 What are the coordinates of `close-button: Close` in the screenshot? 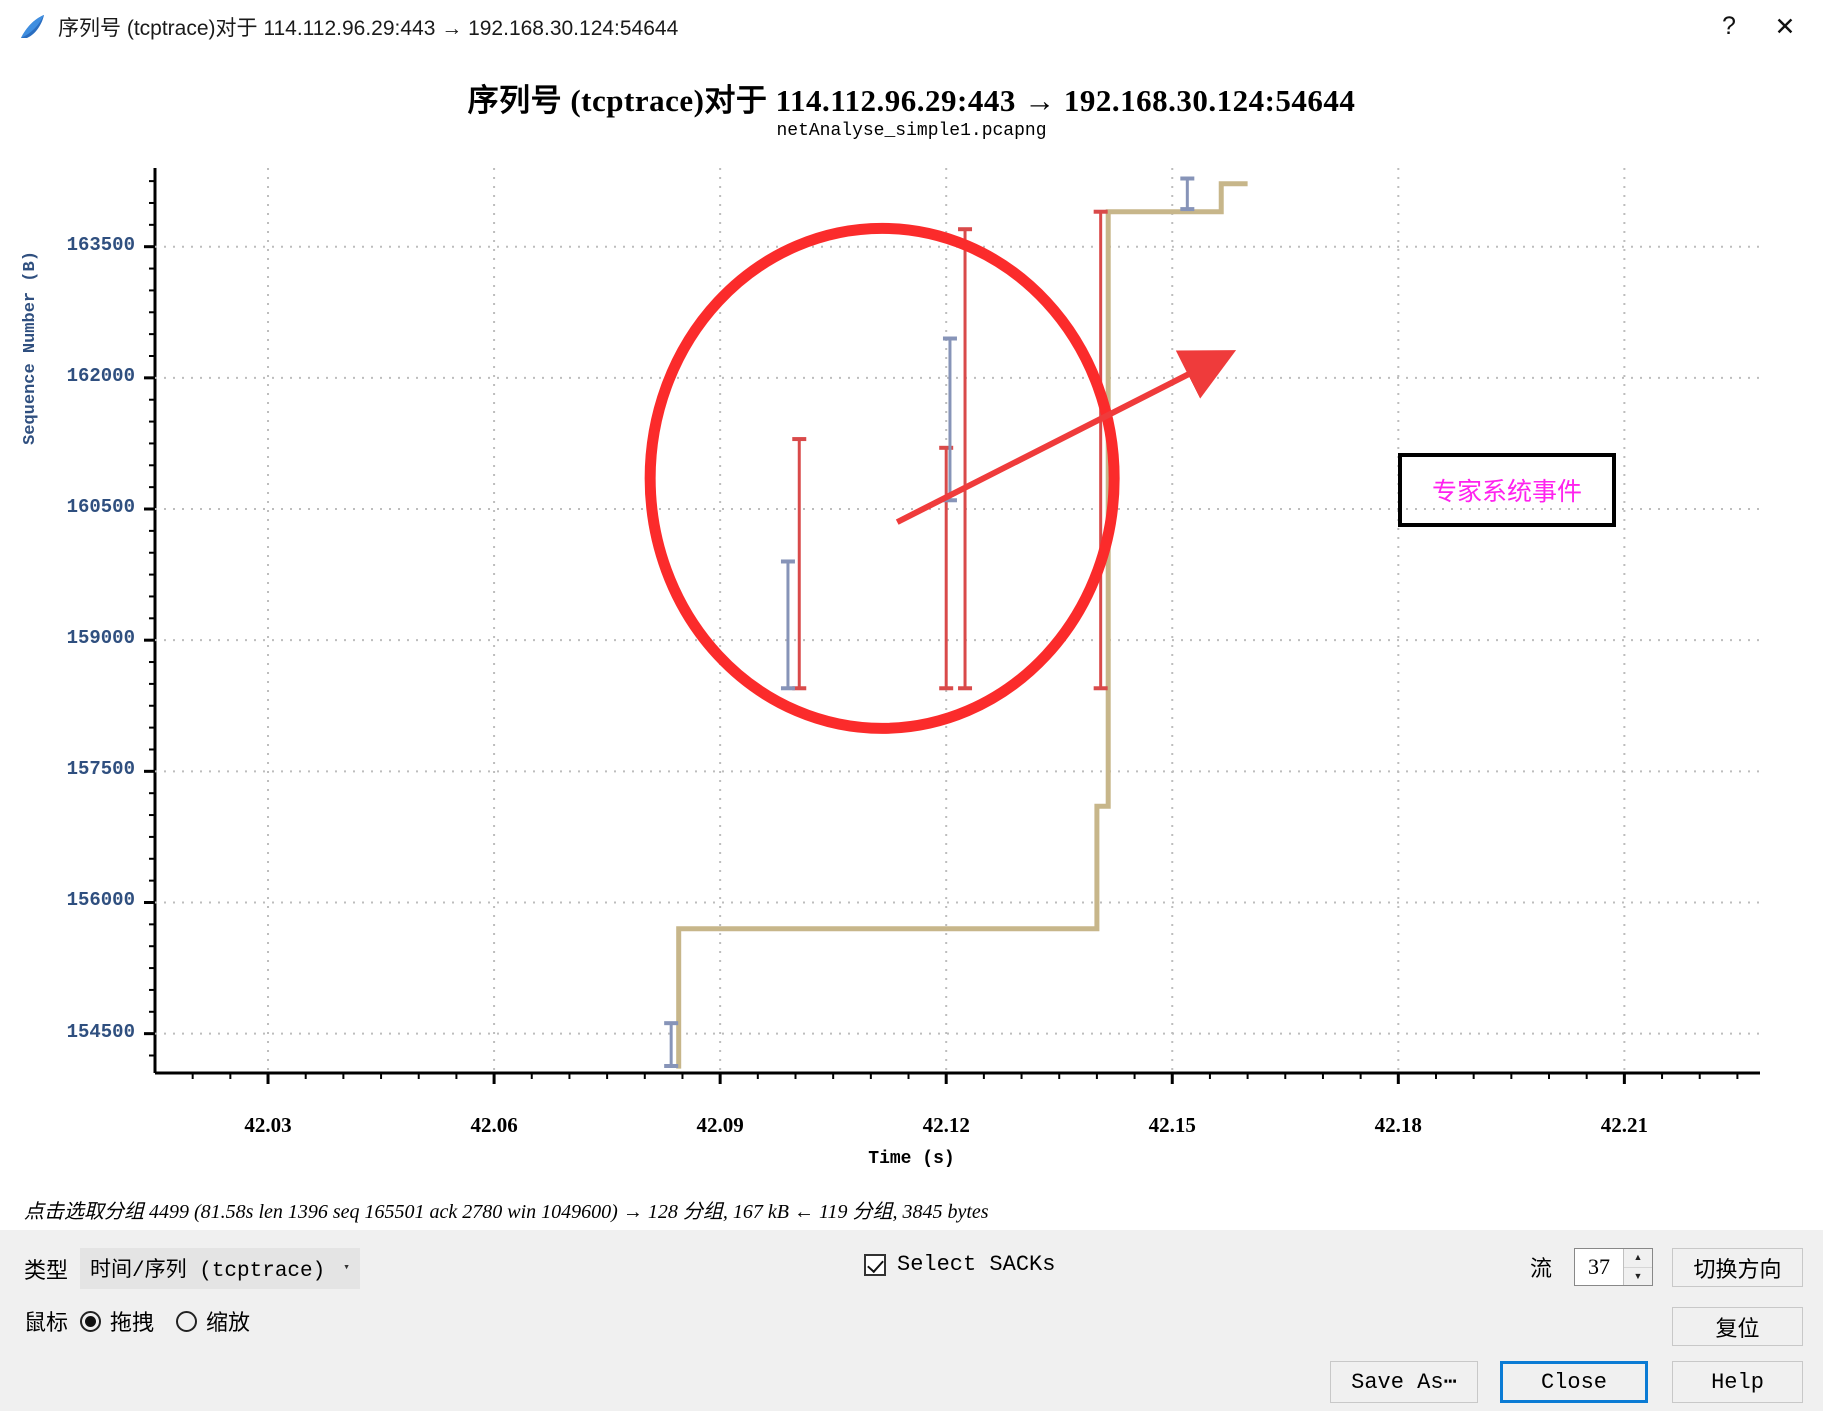 It's located at (1574, 1382).